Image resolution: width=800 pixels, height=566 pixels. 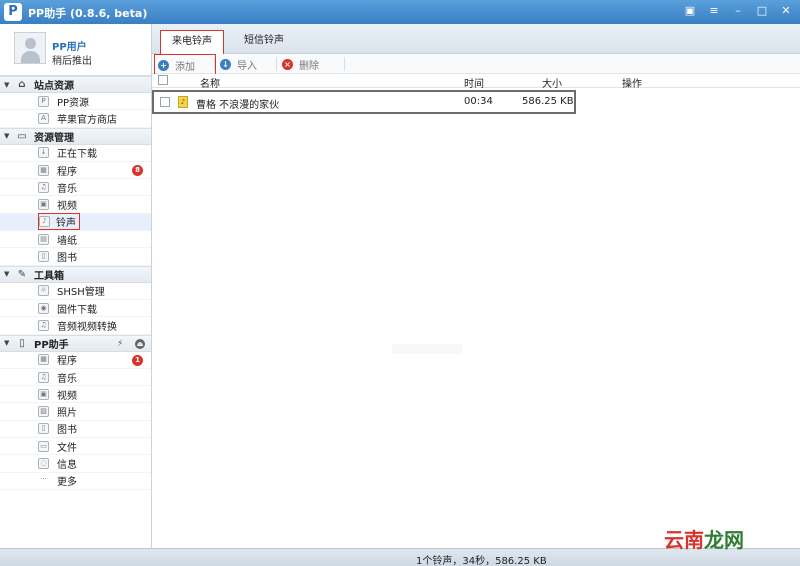 What do you see at coordinates (131, 343) in the screenshot?
I see `section-actions: ⚡ ⏏` at bounding box center [131, 343].